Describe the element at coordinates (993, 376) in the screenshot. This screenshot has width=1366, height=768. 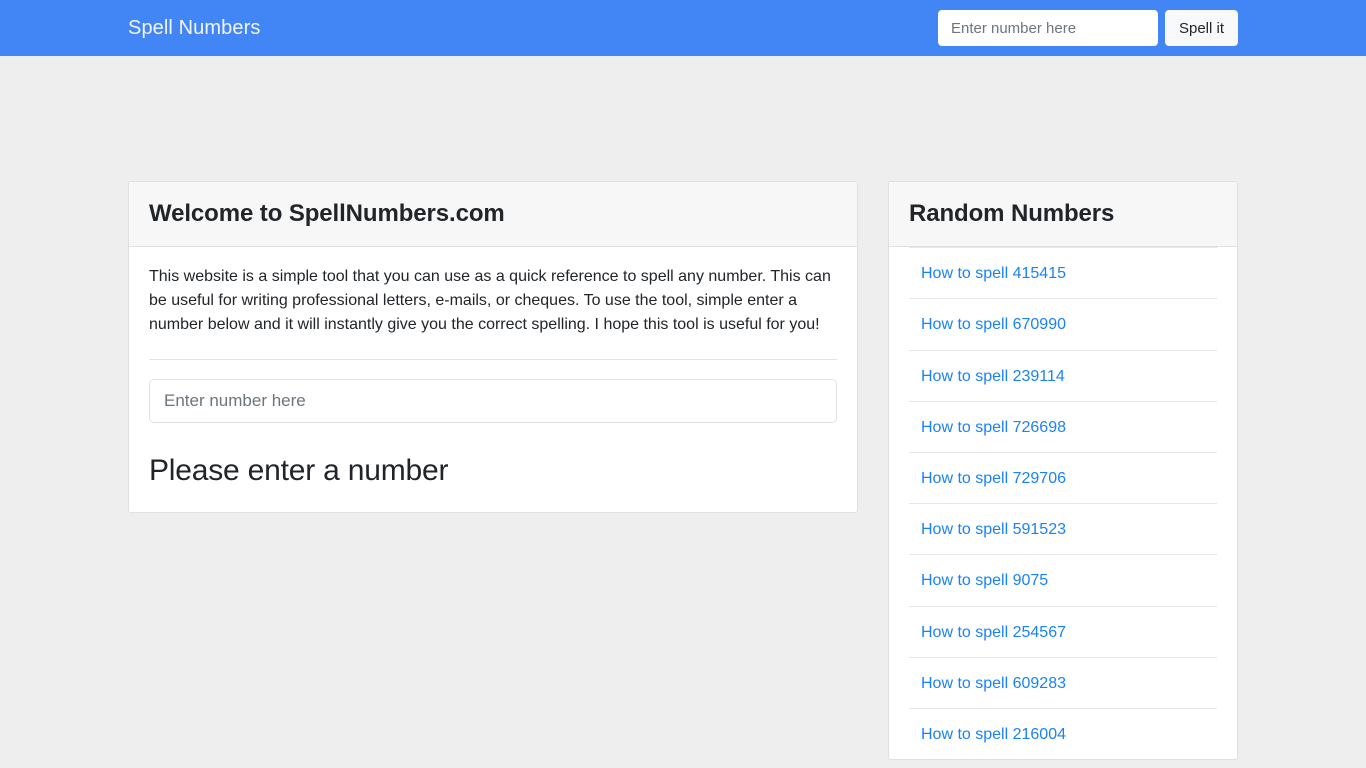
I see `random-number-link: How to spell 239114` at that location.